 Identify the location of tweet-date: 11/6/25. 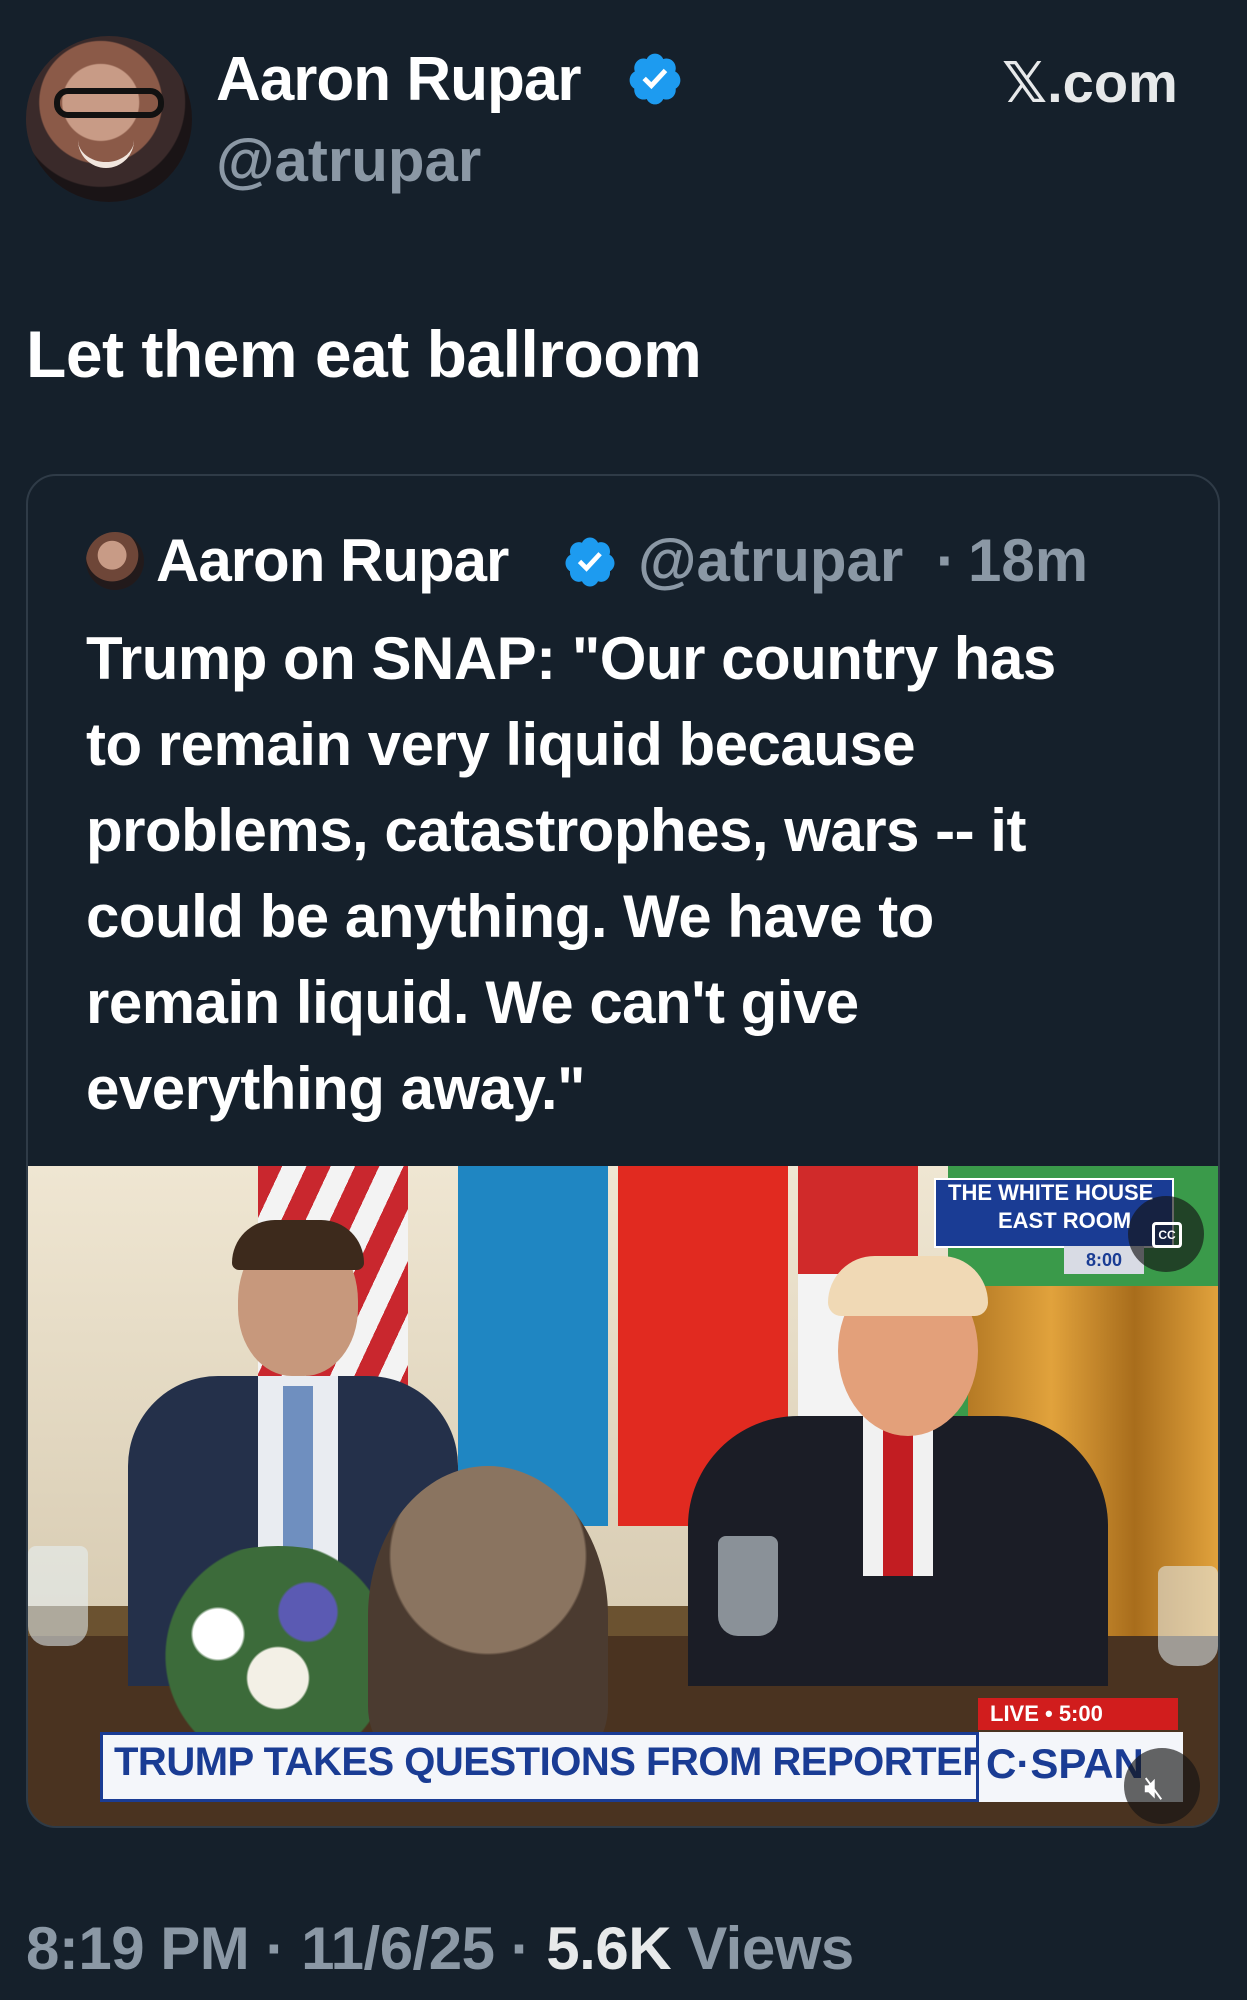
(398, 1948).